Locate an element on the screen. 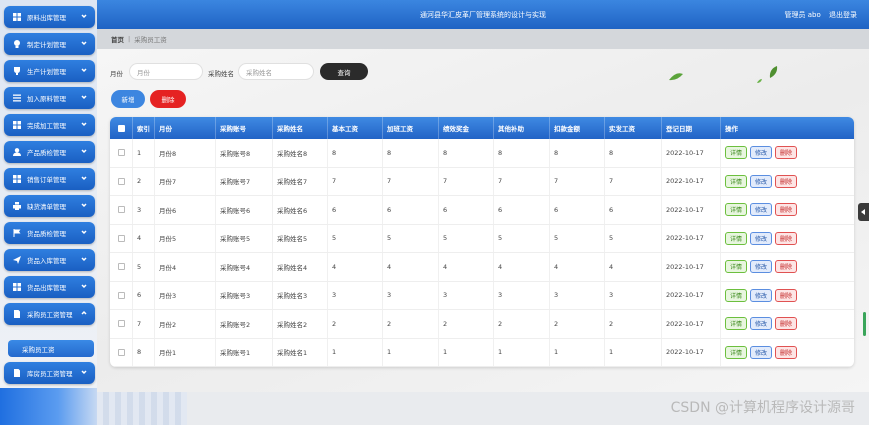  cell-base: 4 is located at coordinates (354, 267).